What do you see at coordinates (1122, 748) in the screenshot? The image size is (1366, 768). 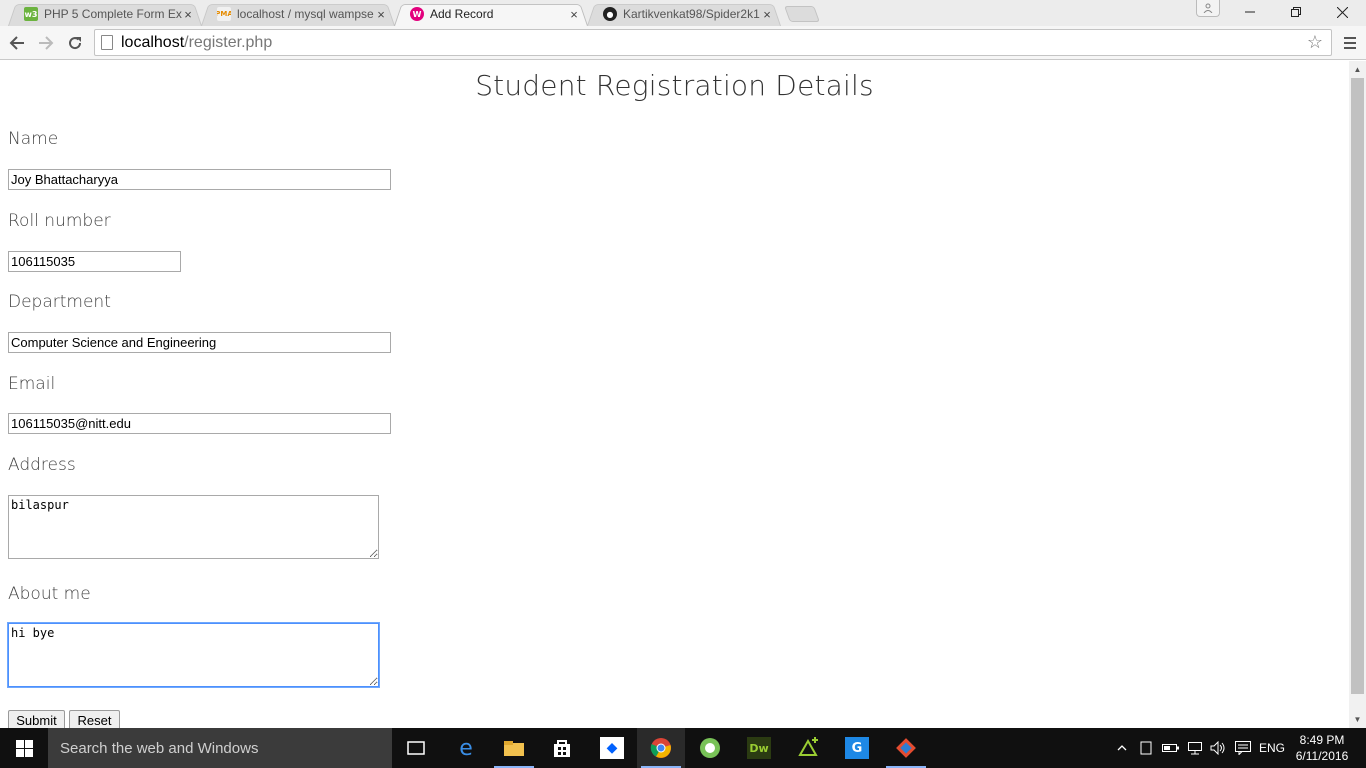 I see `show-hidden-icons` at bounding box center [1122, 748].